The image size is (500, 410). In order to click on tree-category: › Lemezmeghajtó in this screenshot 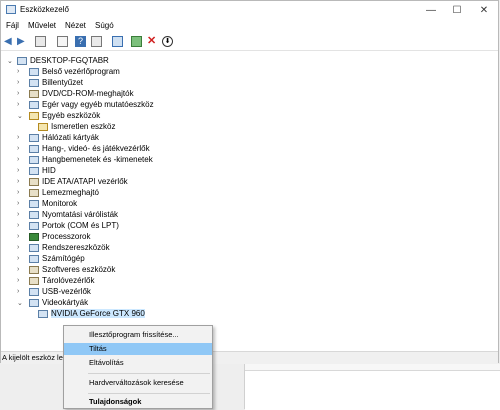, I will do `click(58, 192)`.